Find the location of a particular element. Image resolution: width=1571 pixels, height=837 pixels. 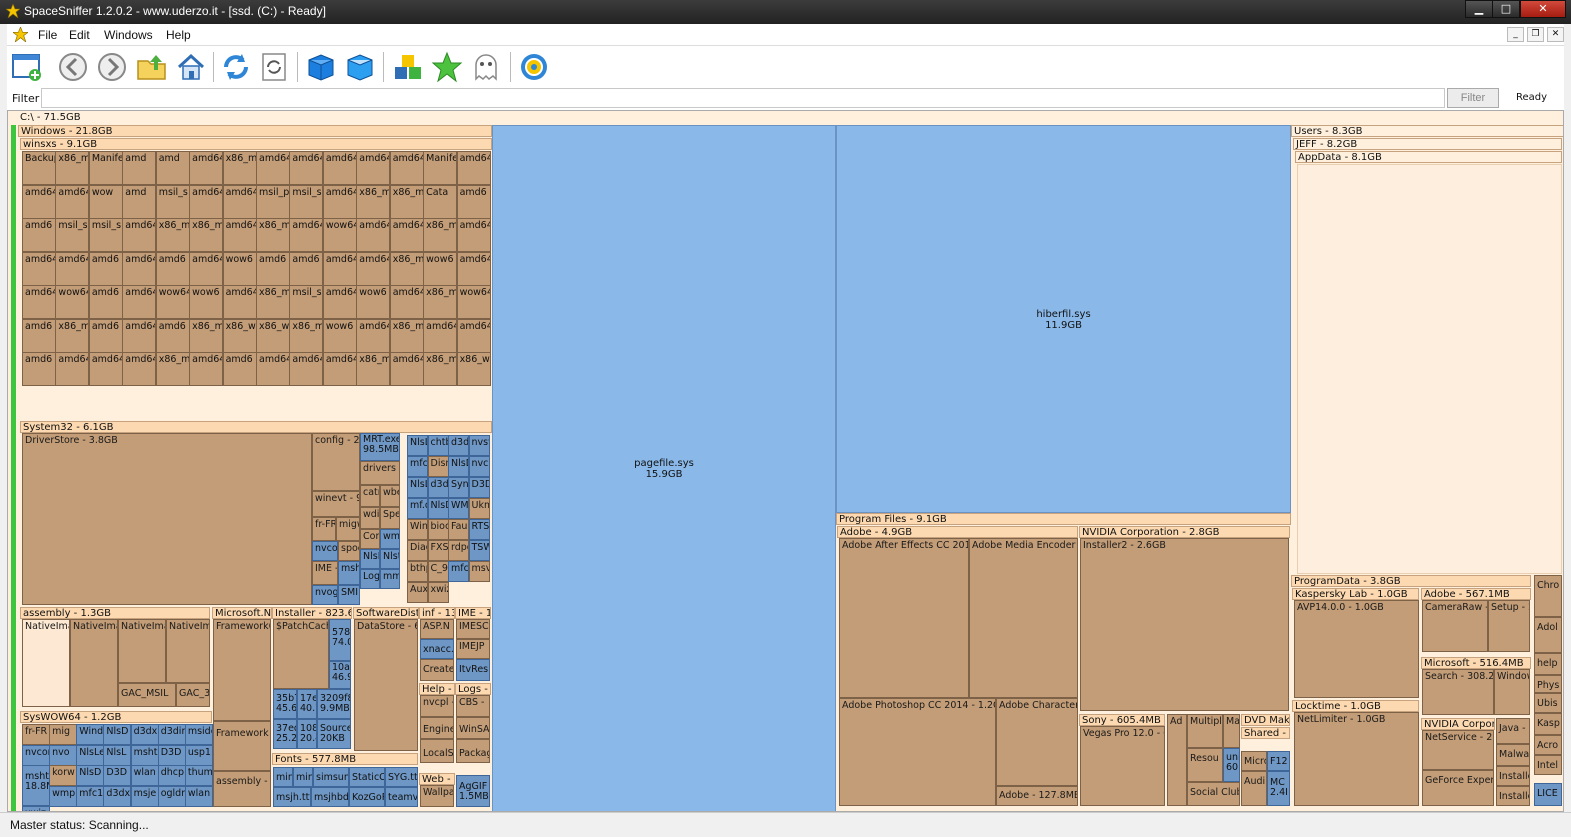

ime2-folder: IME - 1 is located at coordinates (473, 613).